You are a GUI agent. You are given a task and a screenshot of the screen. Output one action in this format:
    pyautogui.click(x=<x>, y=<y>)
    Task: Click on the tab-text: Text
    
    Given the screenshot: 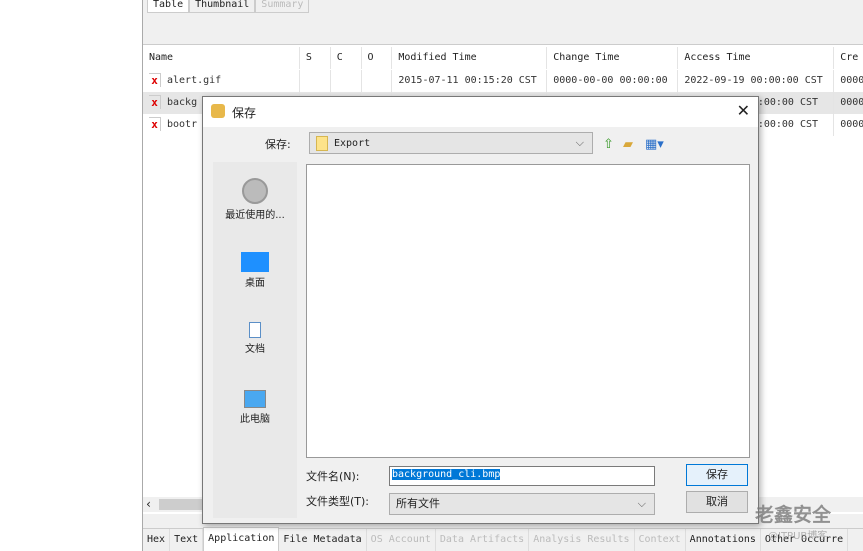 What is the action you would take?
    pyautogui.click(x=187, y=540)
    